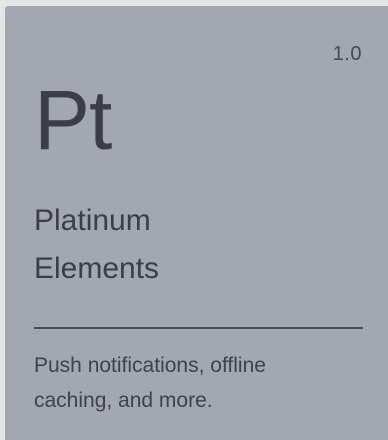 The width and height of the screenshot is (388, 440). What do you see at coordinates (97, 268) in the screenshot?
I see `element-name-line-2: Elements` at bounding box center [97, 268].